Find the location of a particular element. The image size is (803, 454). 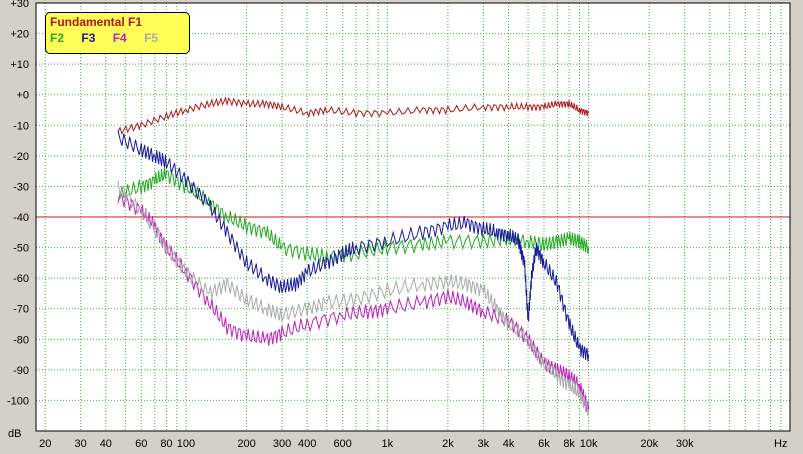

legend: Fundamental F1 F2 F3 F4 F5 is located at coordinates (117, 33).